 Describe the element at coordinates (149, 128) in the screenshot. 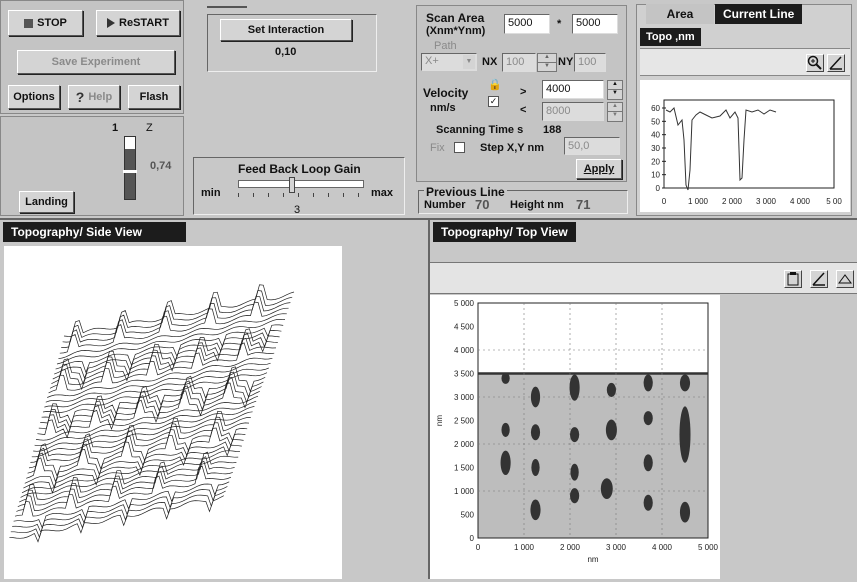

I see `z-gauge-right-label: Z` at that location.